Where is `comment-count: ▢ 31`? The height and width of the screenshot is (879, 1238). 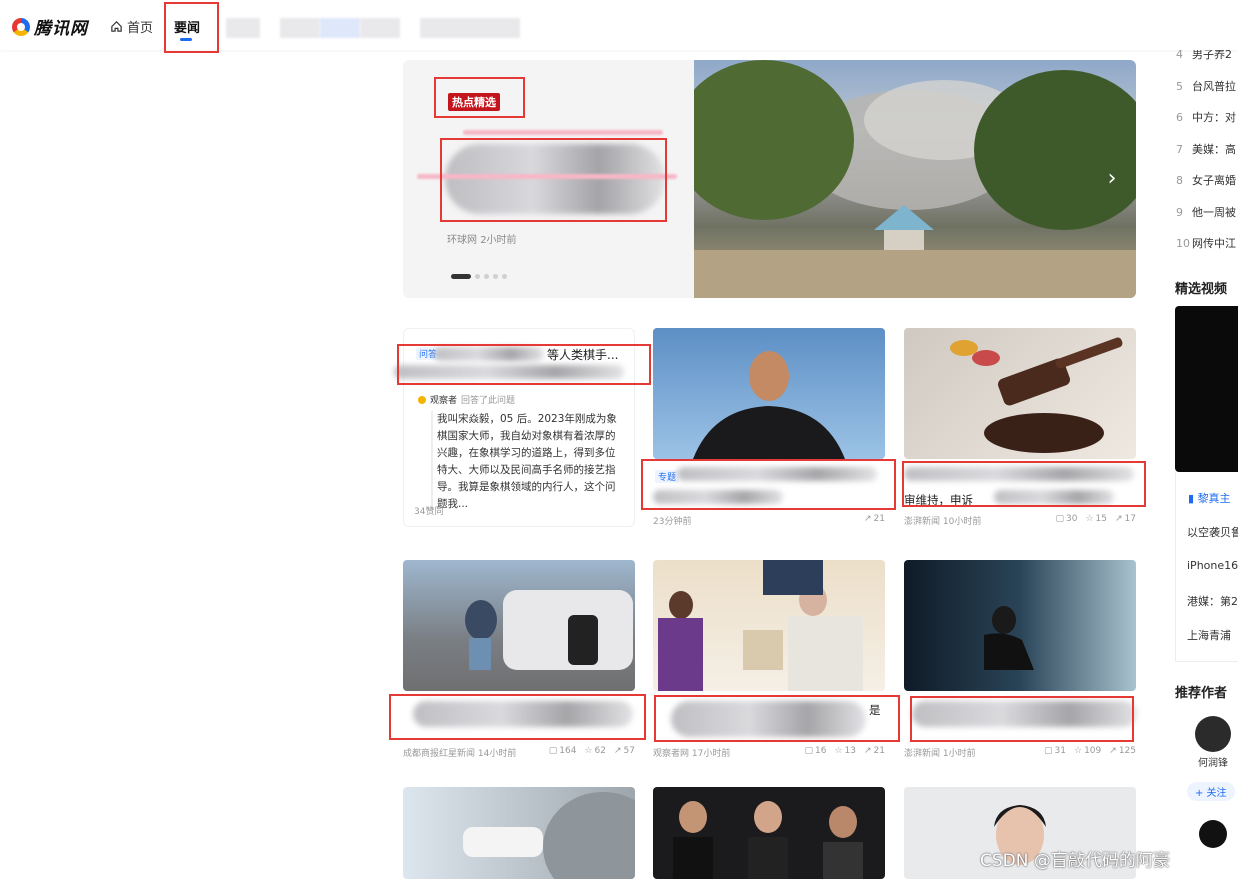
comment-count: ▢ 31 is located at coordinates (1055, 751).